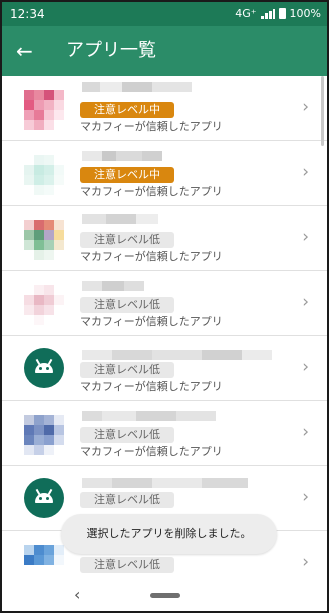  Describe the element at coordinates (77, 594) in the screenshot. I see `nav-back-icon: ‹` at that location.